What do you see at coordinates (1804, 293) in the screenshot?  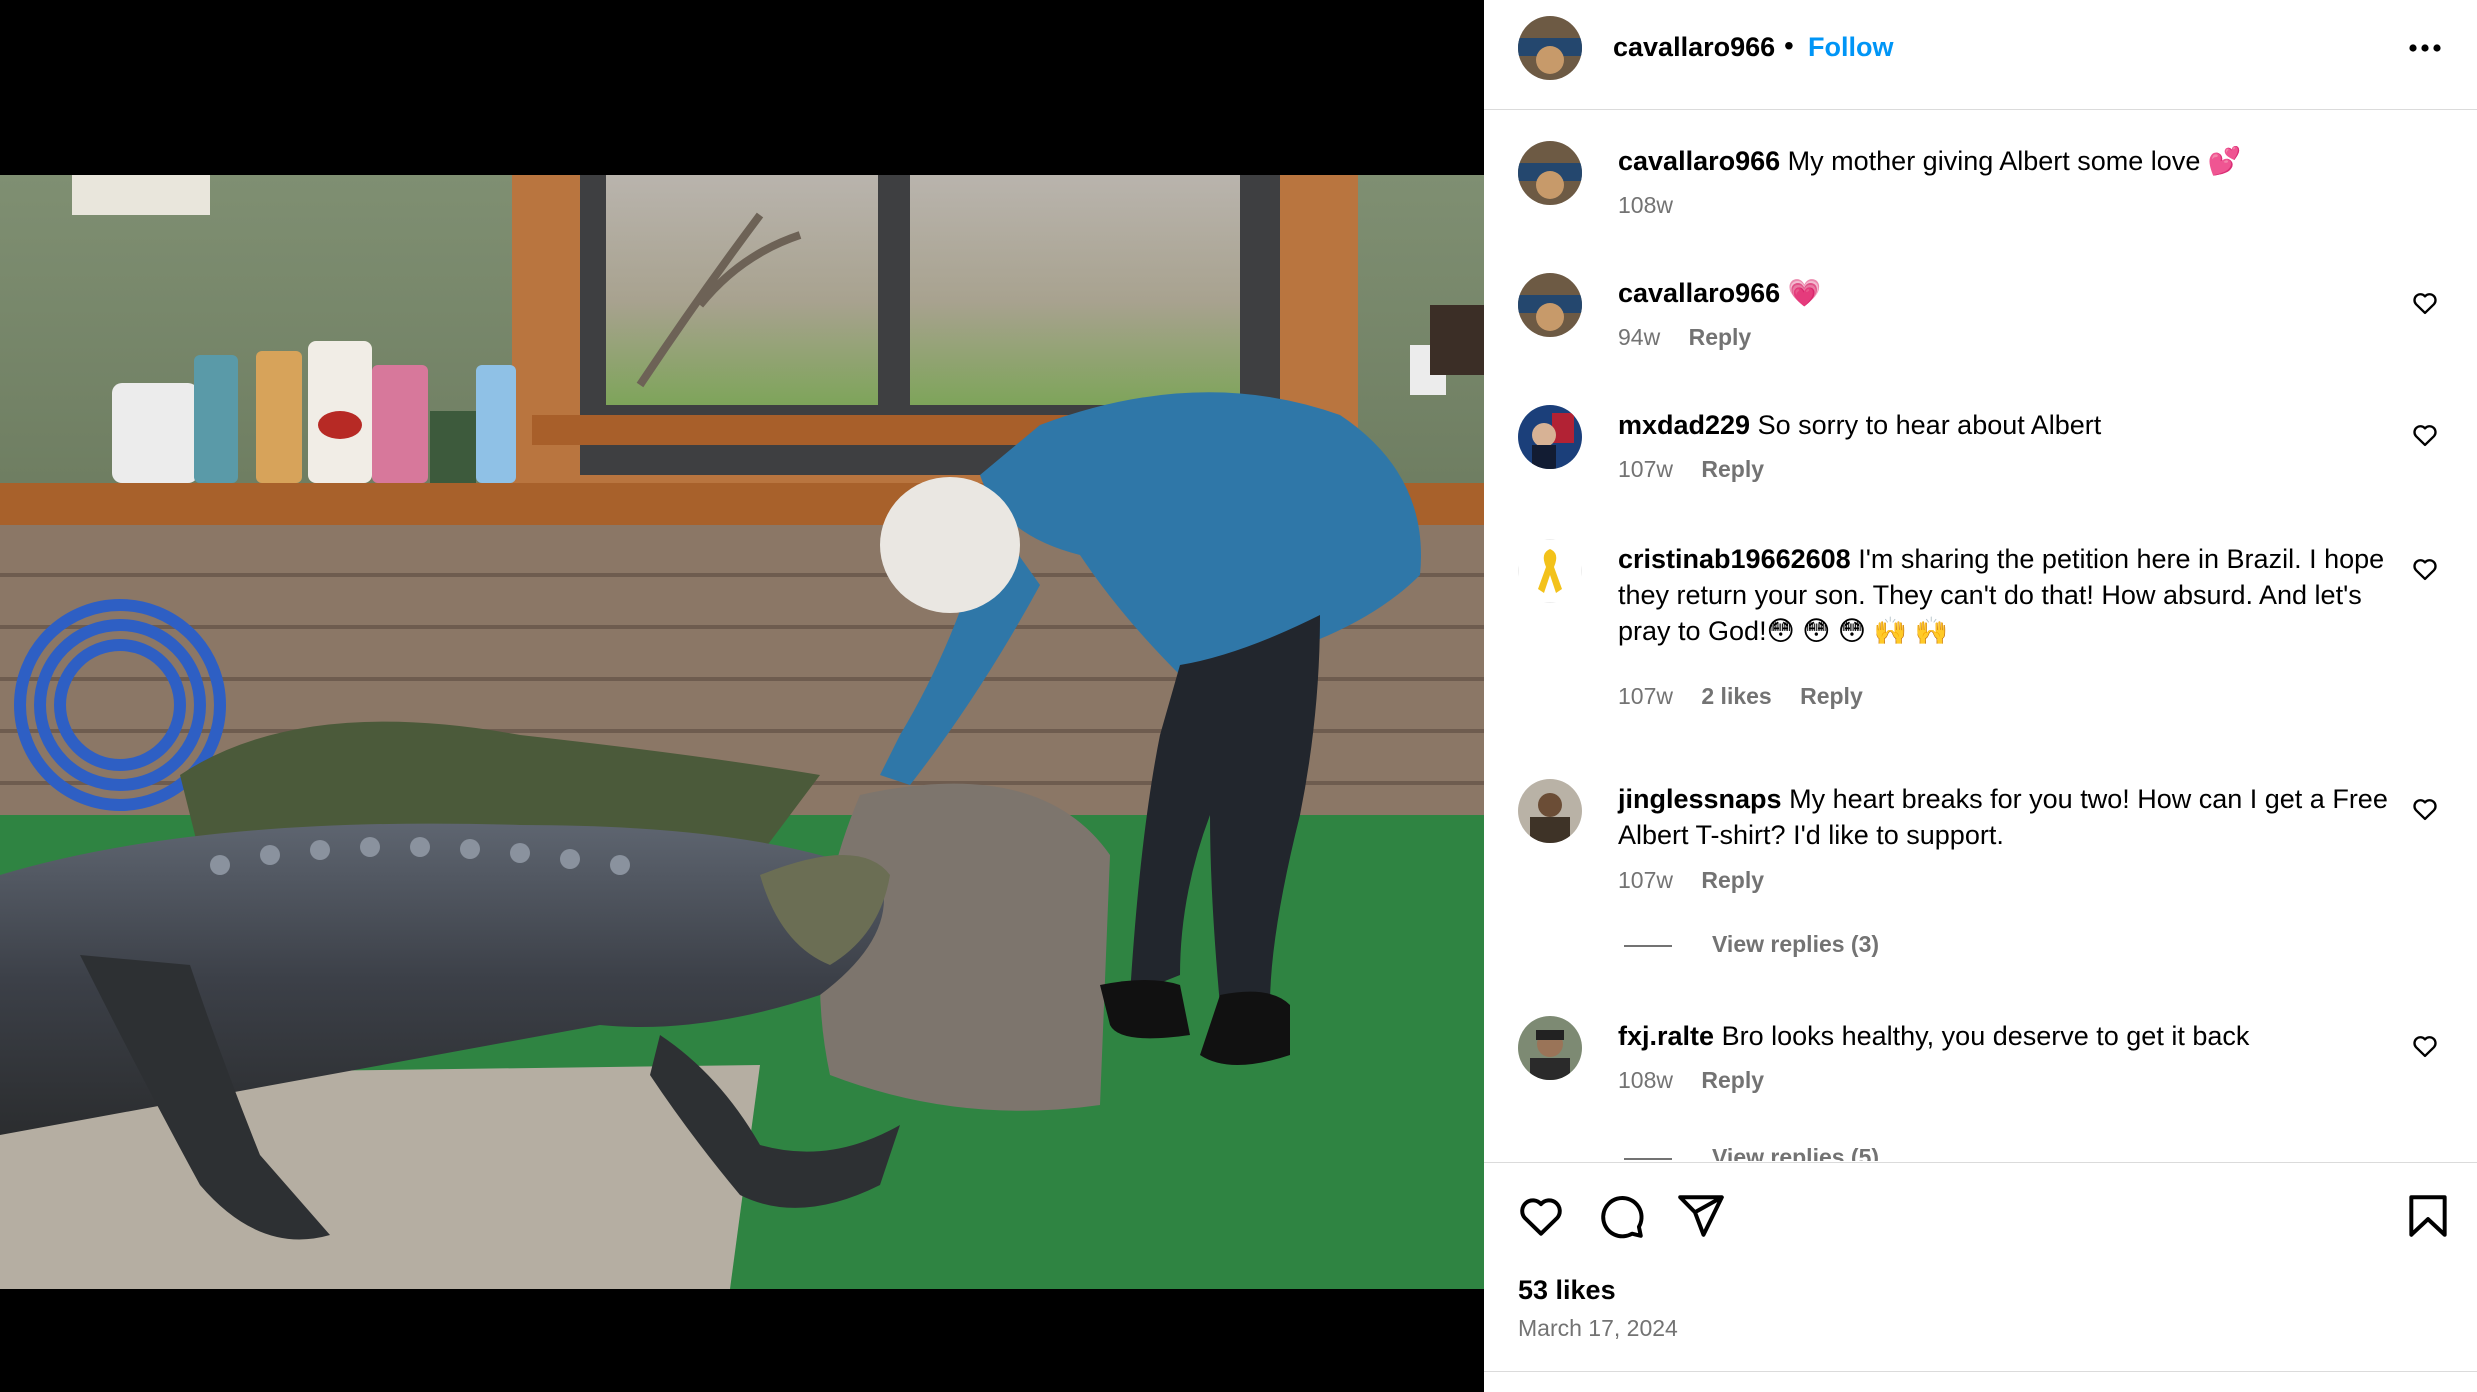 I see `comment-text: 💗` at bounding box center [1804, 293].